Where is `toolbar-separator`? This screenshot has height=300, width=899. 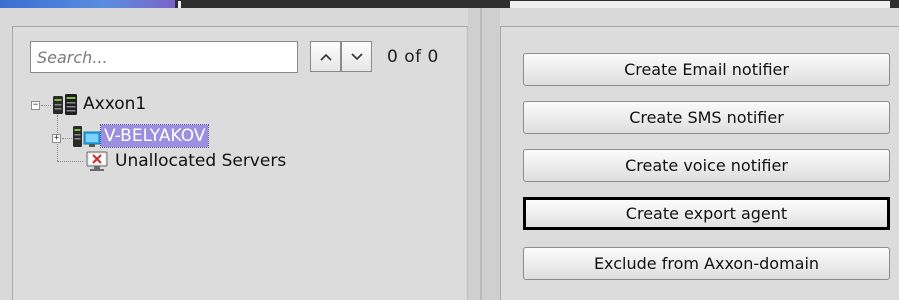
toolbar-separator is located at coordinates (179, 4).